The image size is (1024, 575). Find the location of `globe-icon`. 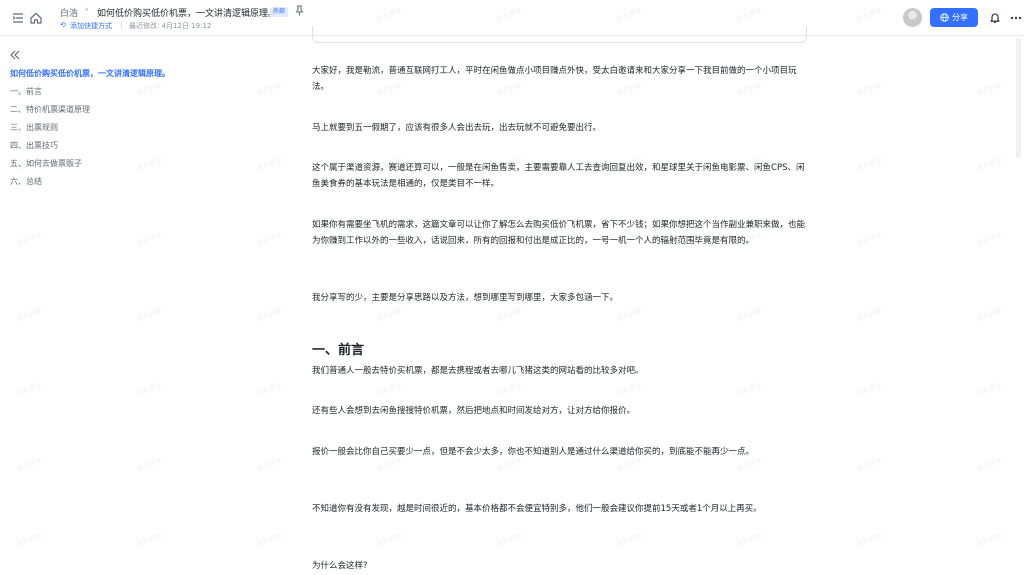

globe-icon is located at coordinates (944, 17).